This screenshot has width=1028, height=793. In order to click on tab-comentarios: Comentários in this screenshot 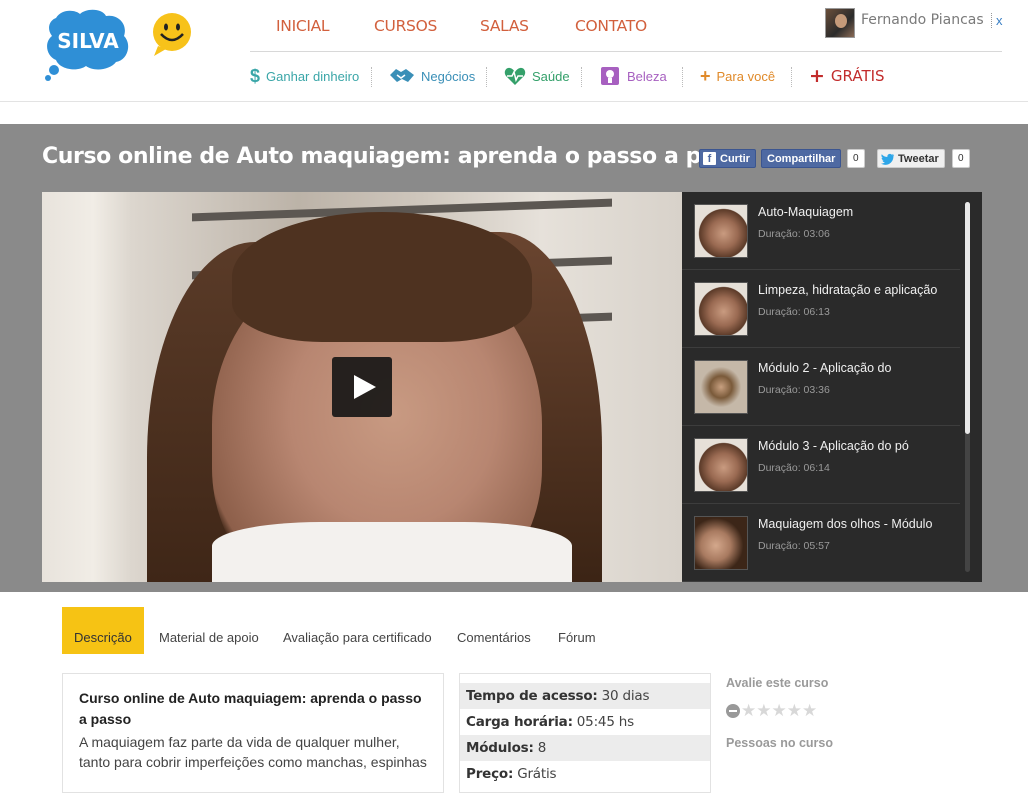, I will do `click(494, 630)`.